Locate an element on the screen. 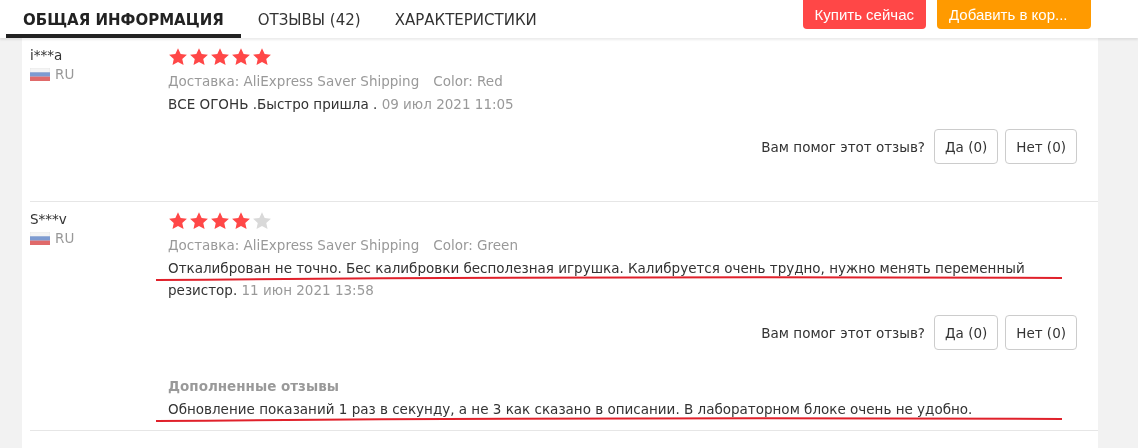  user-name: S***v is located at coordinates (49, 219).